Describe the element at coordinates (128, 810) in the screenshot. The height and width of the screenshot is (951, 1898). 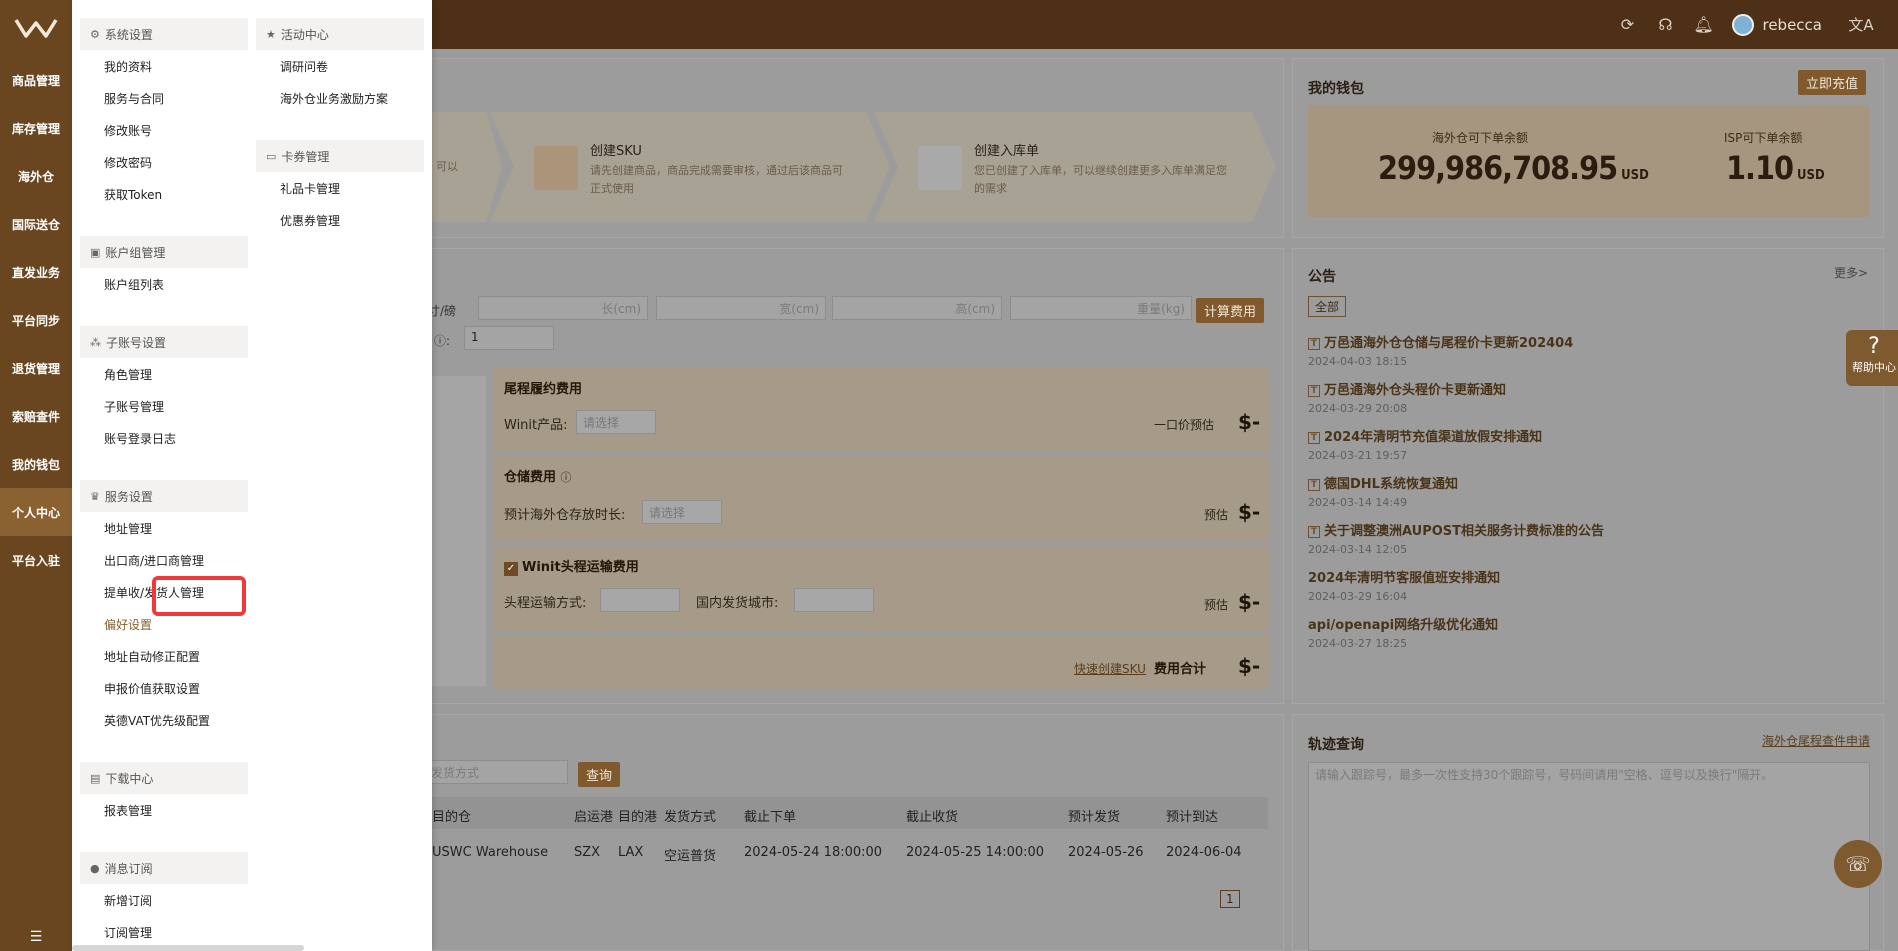
I see `menu-item: 报表管理` at that location.